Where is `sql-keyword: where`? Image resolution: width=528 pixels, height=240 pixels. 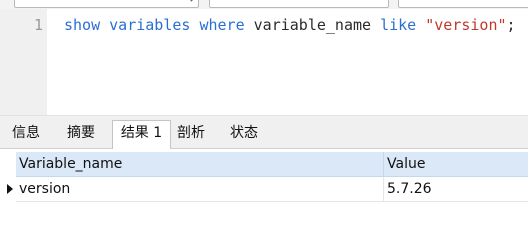 sql-keyword: where is located at coordinates (222, 25).